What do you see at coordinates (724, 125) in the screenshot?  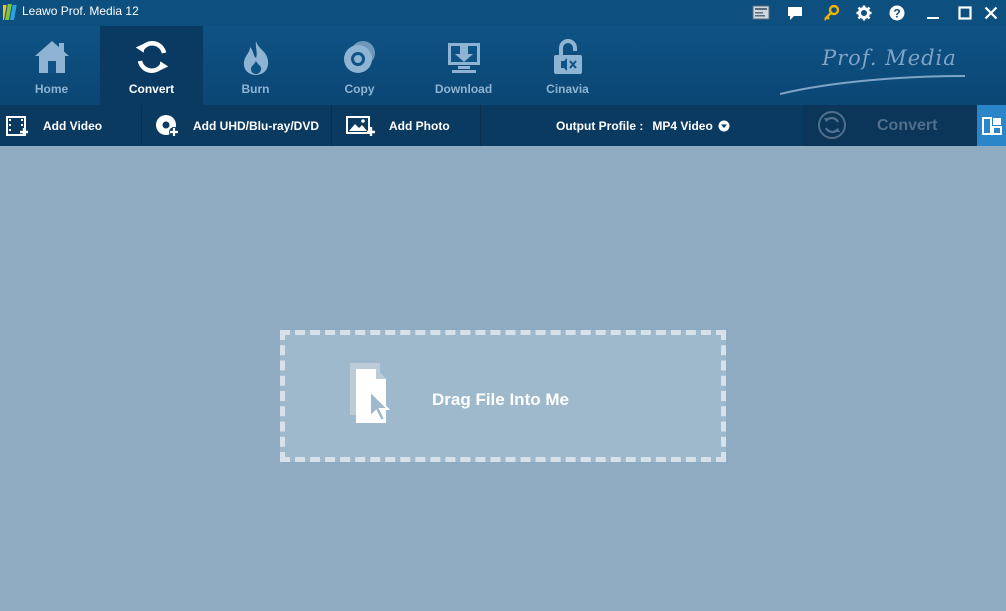 I see `chevron-down-icon` at bounding box center [724, 125].